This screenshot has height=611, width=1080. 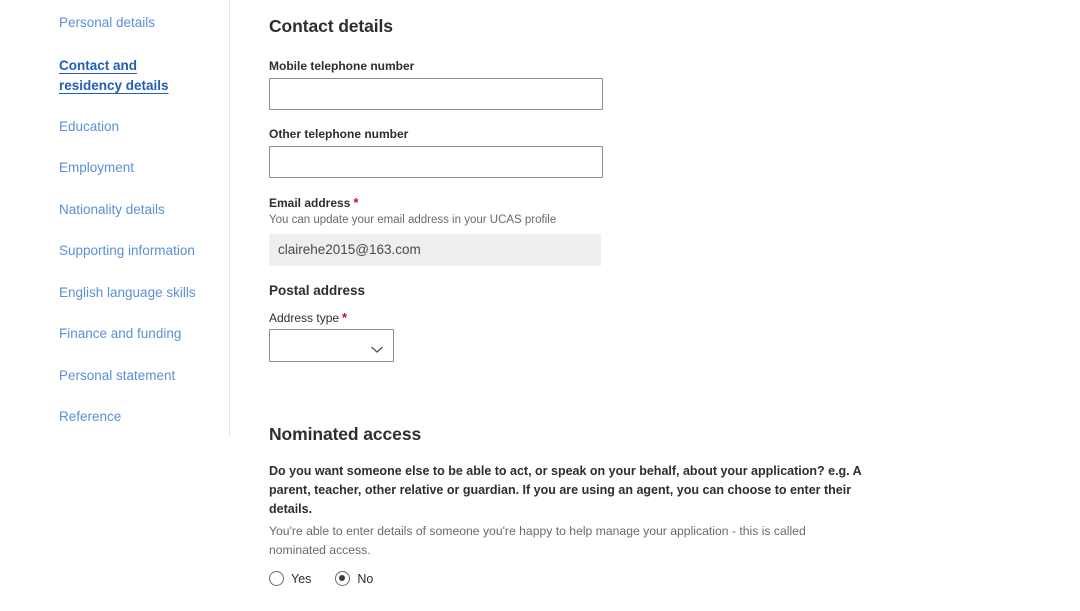 I want to click on page-title: Contact details, so click(x=331, y=26).